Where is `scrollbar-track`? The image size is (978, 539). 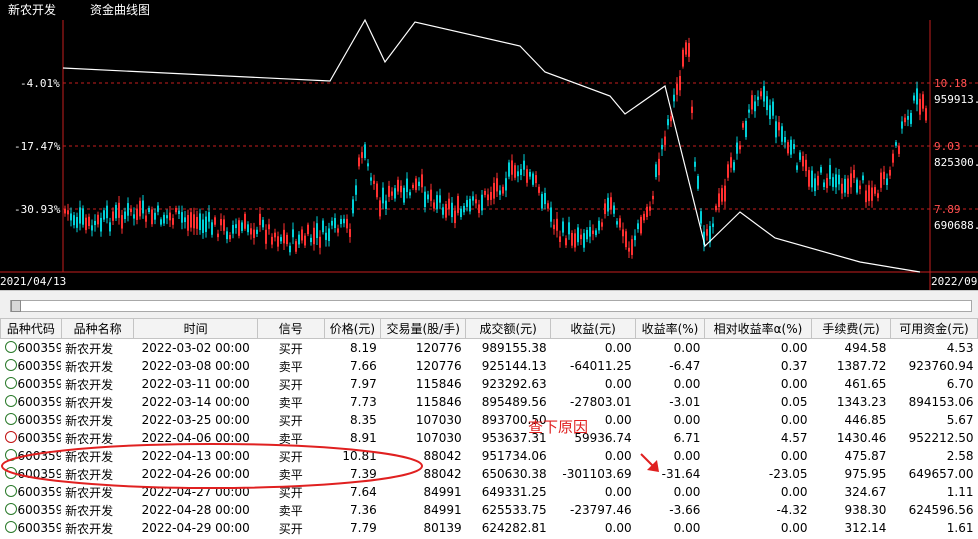 scrollbar-track is located at coordinates (491, 306).